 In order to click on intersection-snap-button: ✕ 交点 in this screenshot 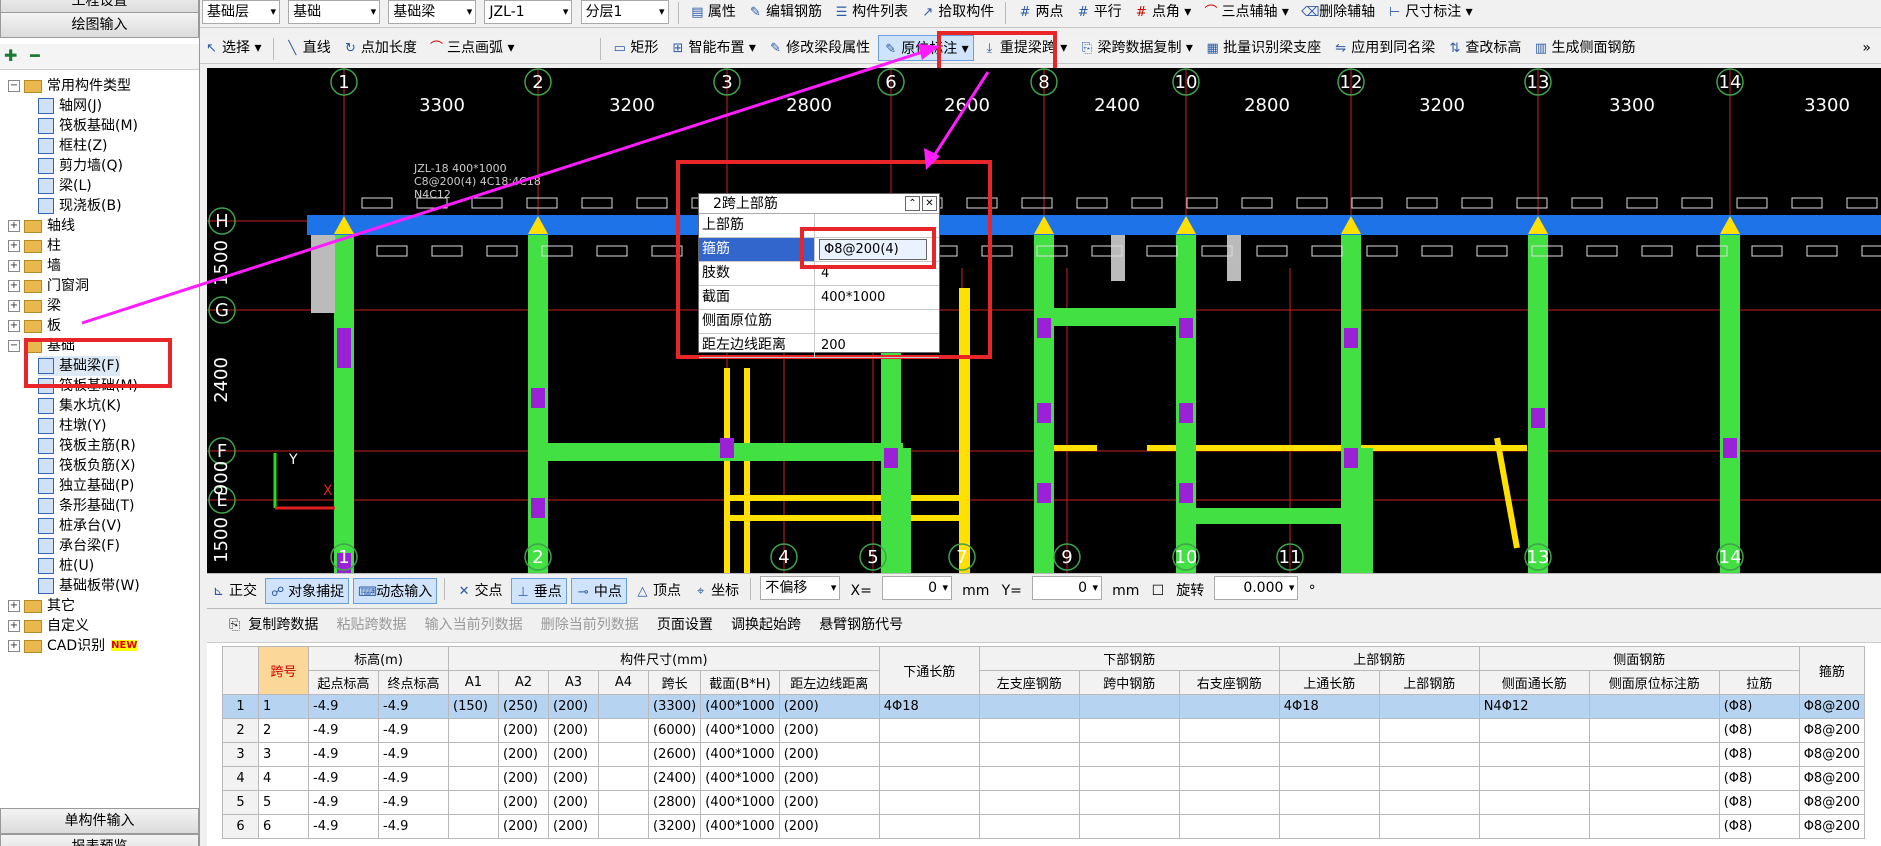, I will do `click(480, 591)`.